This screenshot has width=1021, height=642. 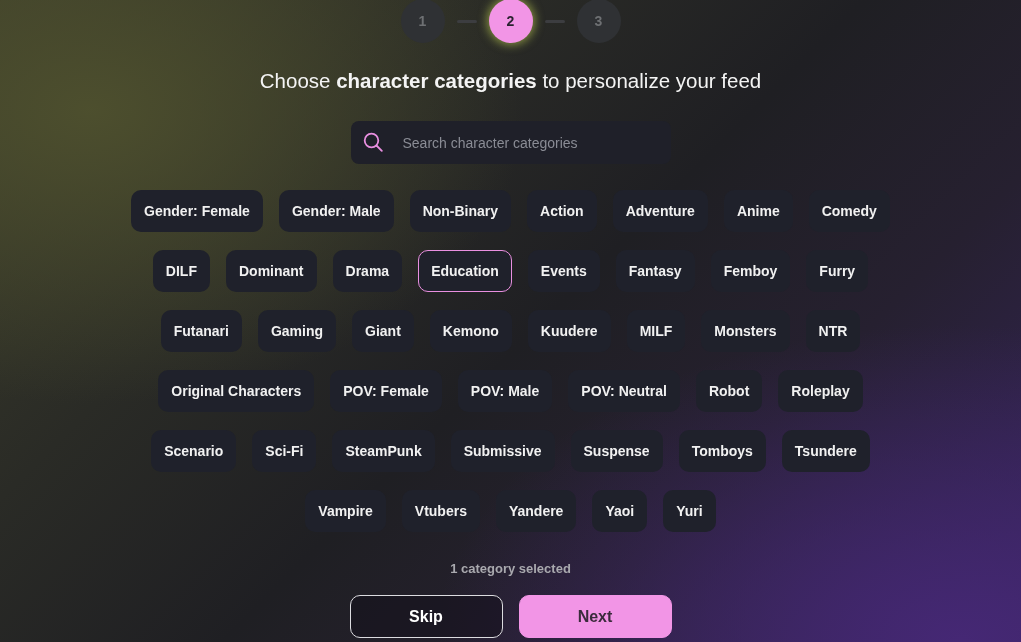 I want to click on selection-count: 1 category selected, so click(x=510, y=568).